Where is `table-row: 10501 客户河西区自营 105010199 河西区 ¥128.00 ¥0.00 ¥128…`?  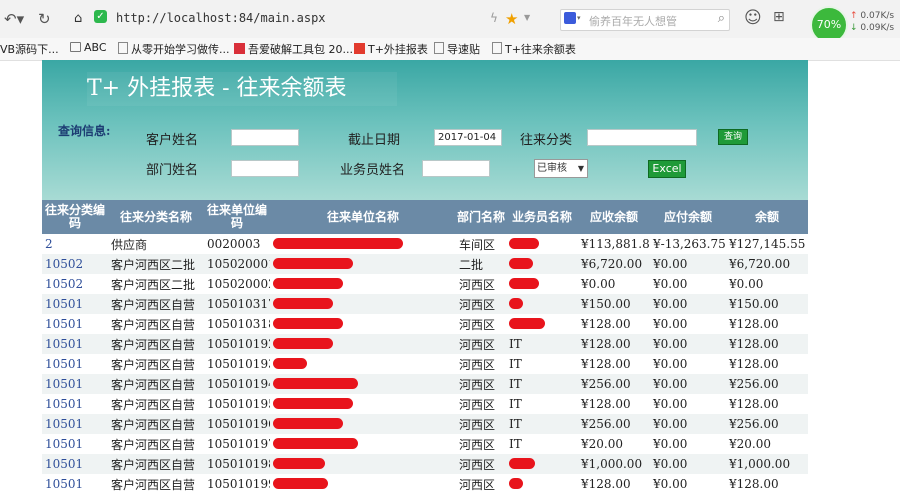
table-row: 10501 客户河西区自营 105010199 河西区 ¥128.00 ¥0.00 ¥128… is located at coordinates (425, 484).